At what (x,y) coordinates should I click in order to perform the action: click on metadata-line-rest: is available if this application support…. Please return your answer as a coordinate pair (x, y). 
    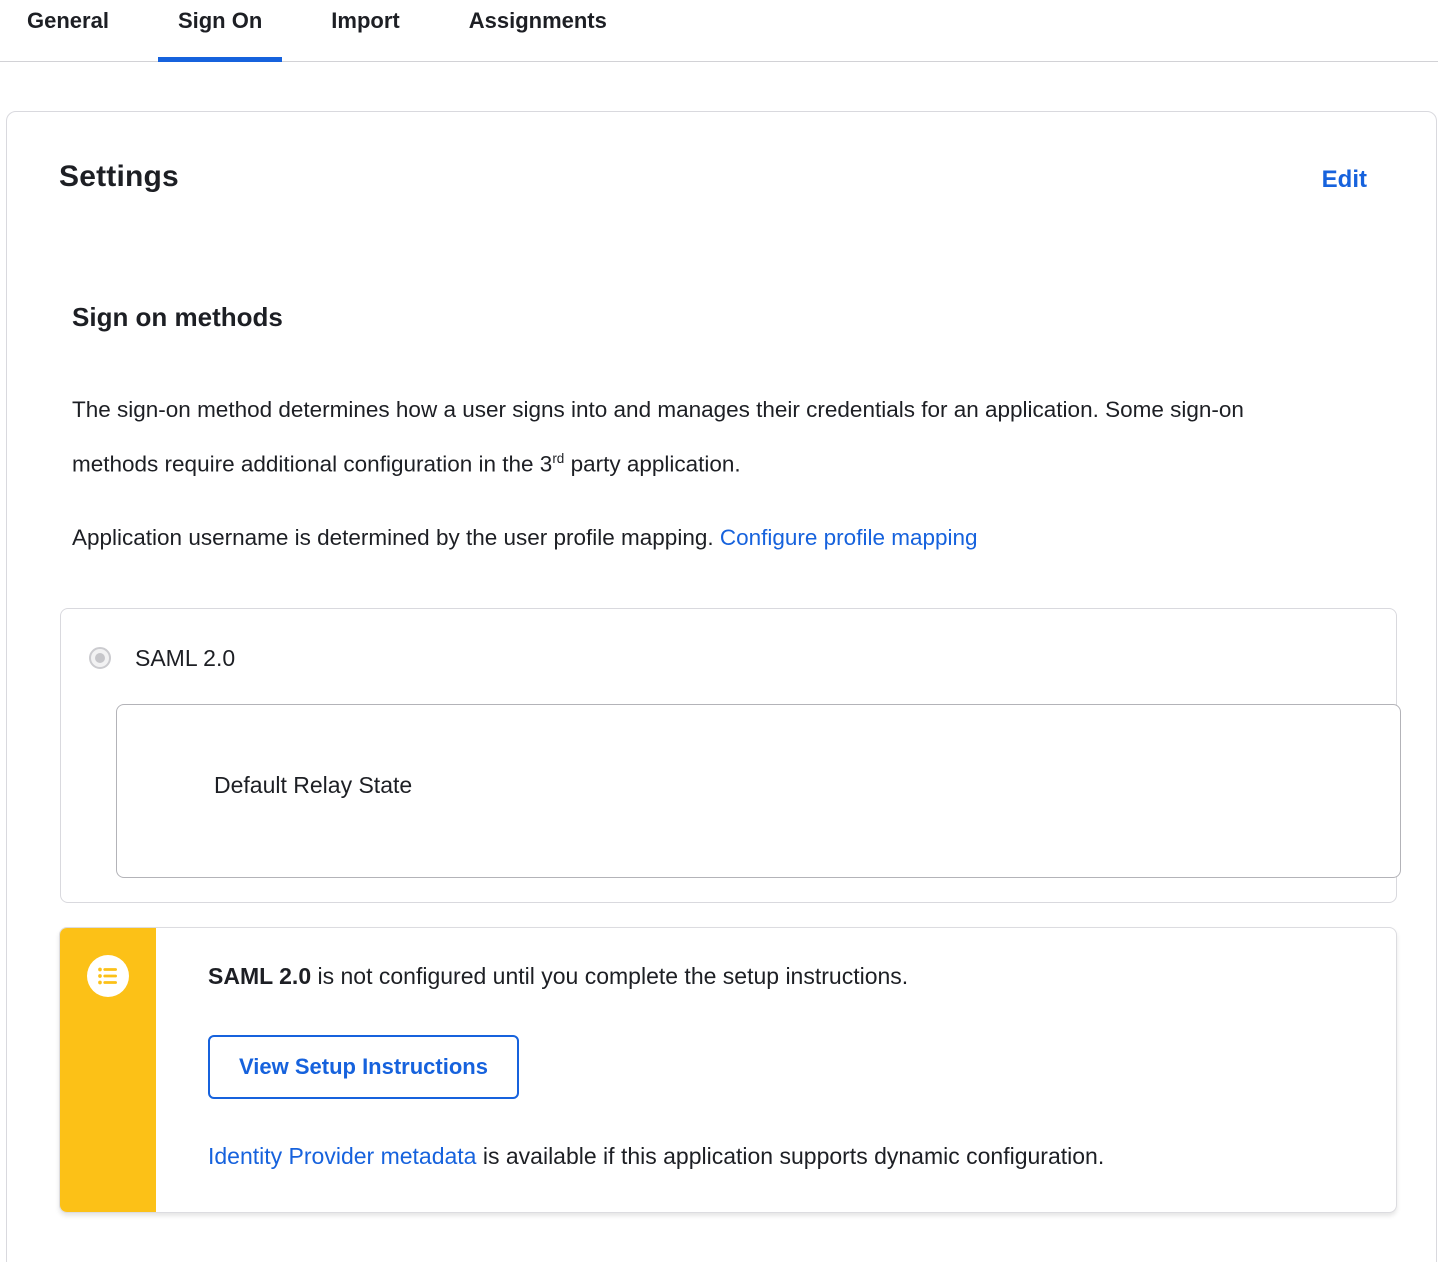
    Looking at the image, I should click on (790, 1155).